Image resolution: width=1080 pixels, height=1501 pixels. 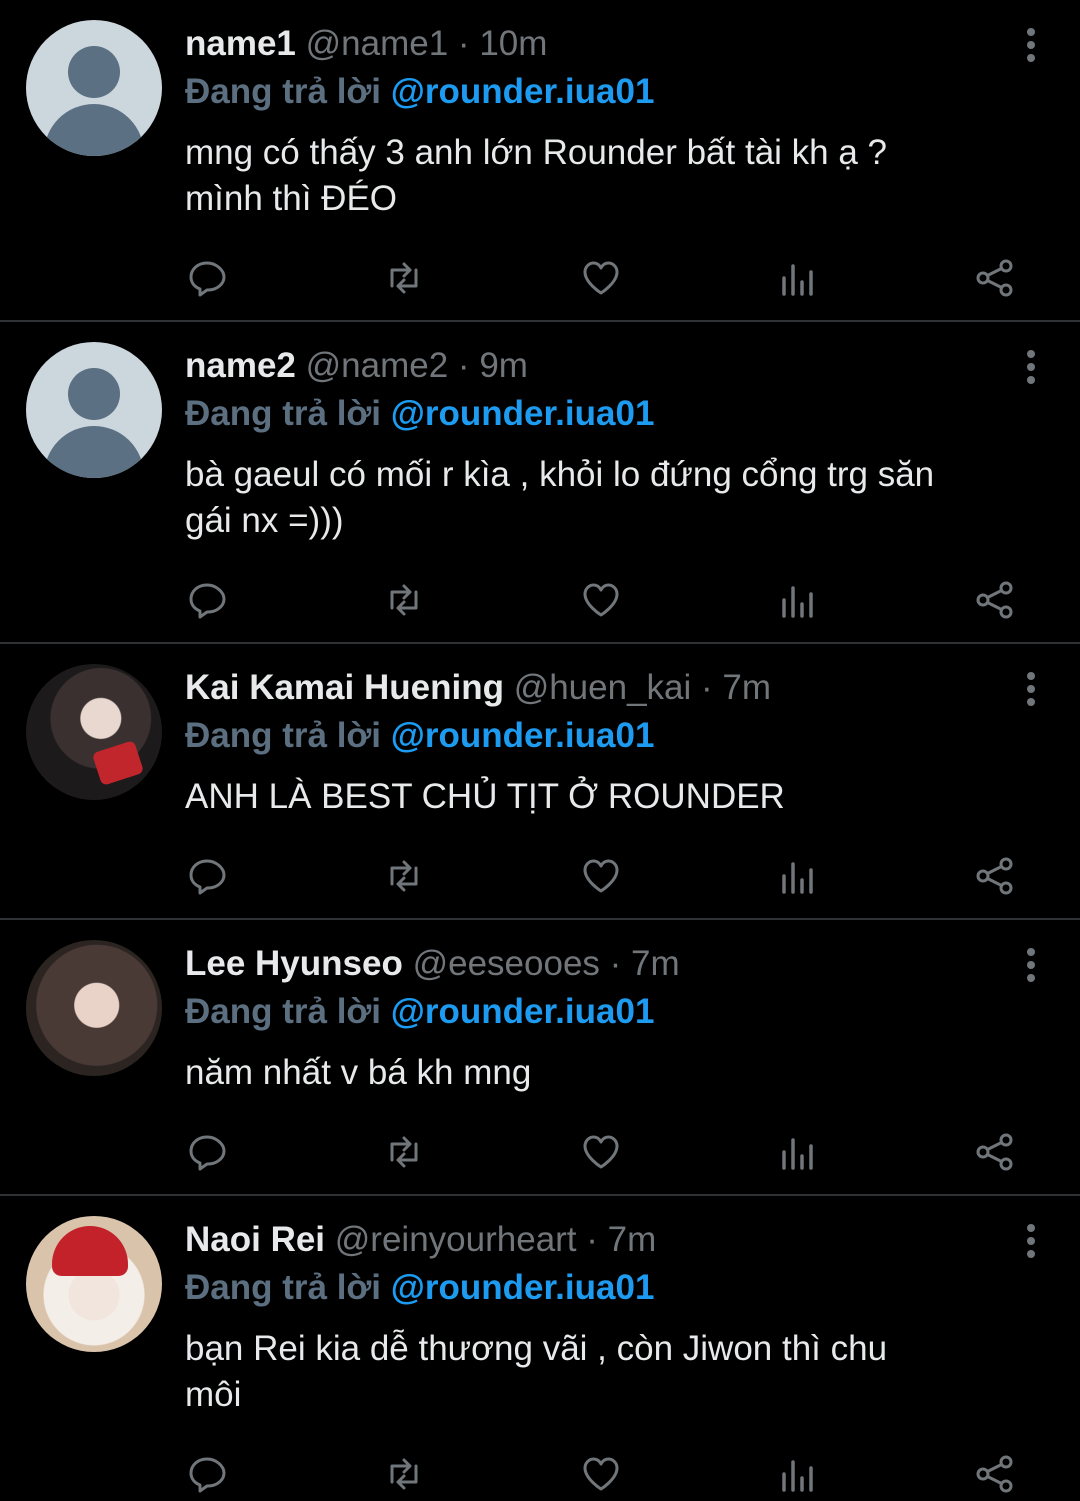 What do you see at coordinates (603, 687) in the screenshot?
I see `username: @huen_kai` at bounding box center [603, 687].